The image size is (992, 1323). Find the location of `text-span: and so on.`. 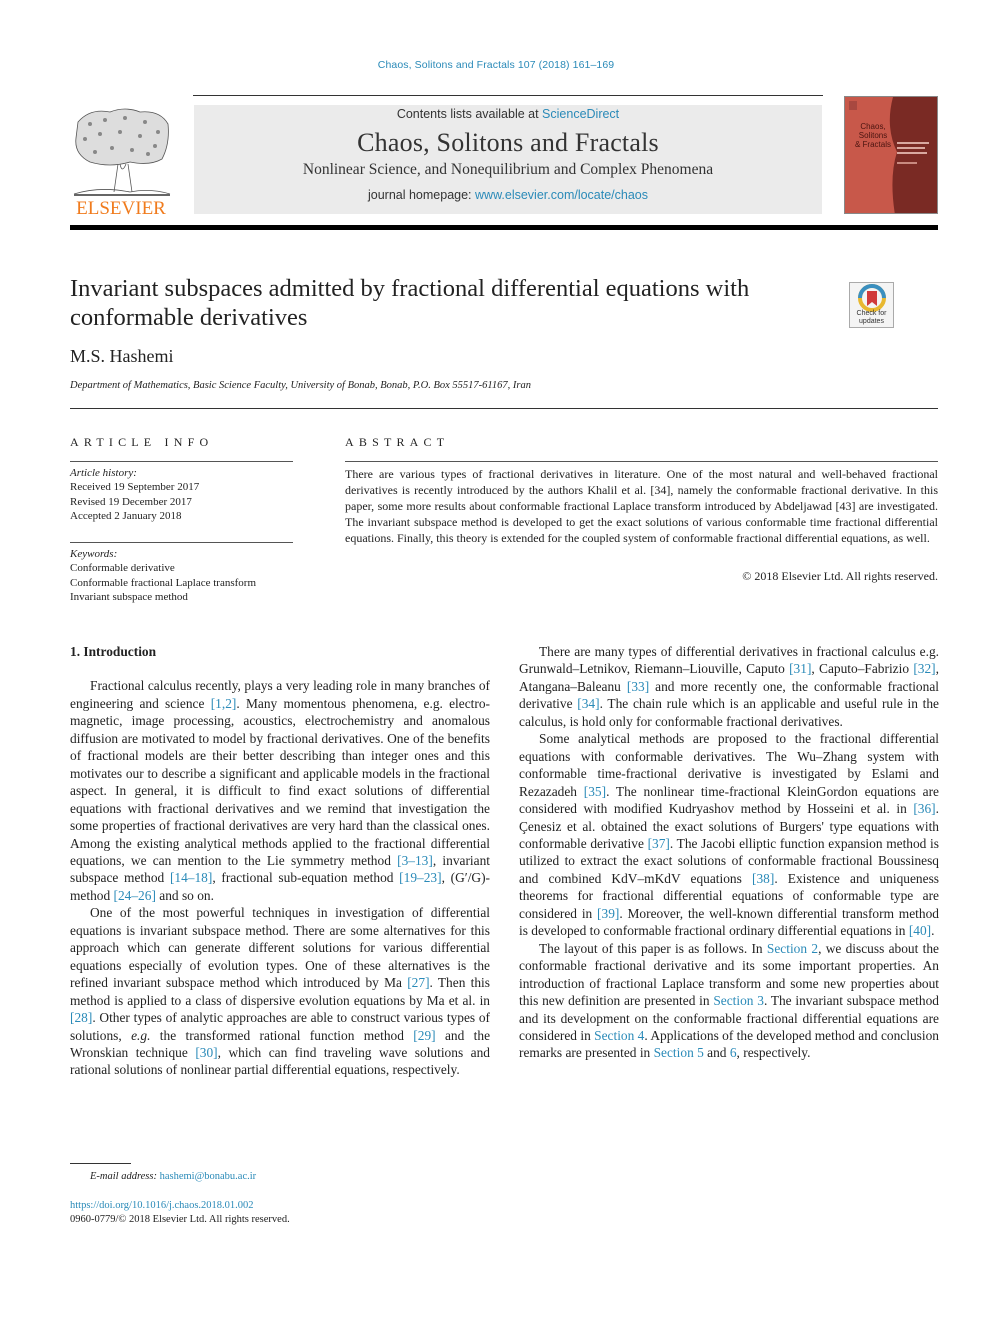

text-span: and so on. is located at coordinates (184, 895).